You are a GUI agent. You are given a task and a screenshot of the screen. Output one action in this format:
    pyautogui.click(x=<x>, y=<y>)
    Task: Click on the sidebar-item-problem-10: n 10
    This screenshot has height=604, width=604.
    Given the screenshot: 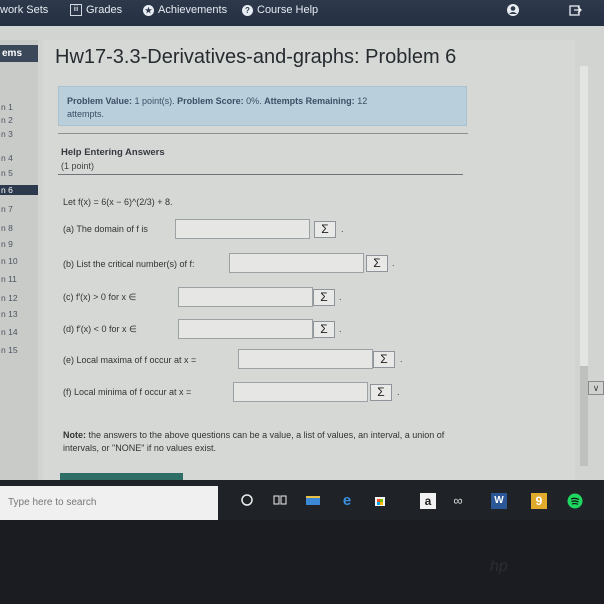 What is the action you would take?
    pyautogui.click(x=9, y=261)
    